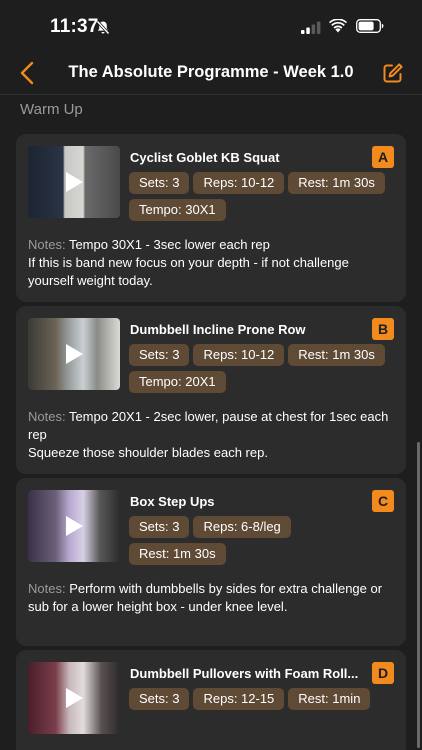  I want to click on status-time: 11:37, so click(74, 26).